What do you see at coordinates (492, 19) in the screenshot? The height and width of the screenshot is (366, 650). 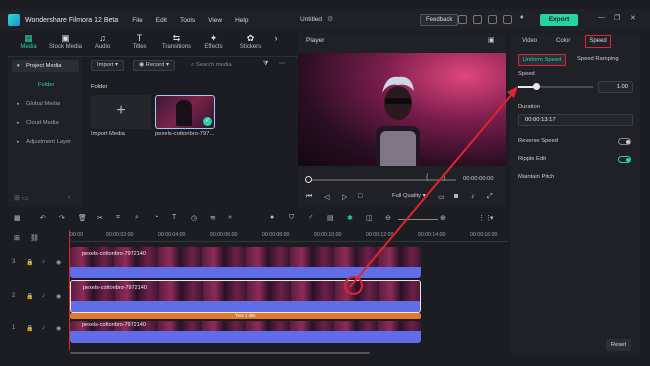 I see `cloud-icon` at bounding box center [492, 19].